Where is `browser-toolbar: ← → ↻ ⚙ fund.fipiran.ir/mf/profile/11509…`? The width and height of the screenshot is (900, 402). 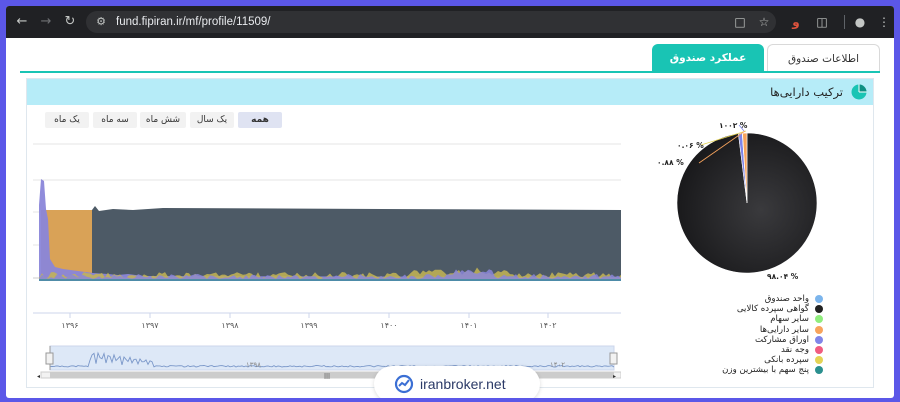
browser-toolbar: ← → ↻ ⚙ fund.fipiran.ir/mf/profile/11509… is located at coordinates (450, 22).